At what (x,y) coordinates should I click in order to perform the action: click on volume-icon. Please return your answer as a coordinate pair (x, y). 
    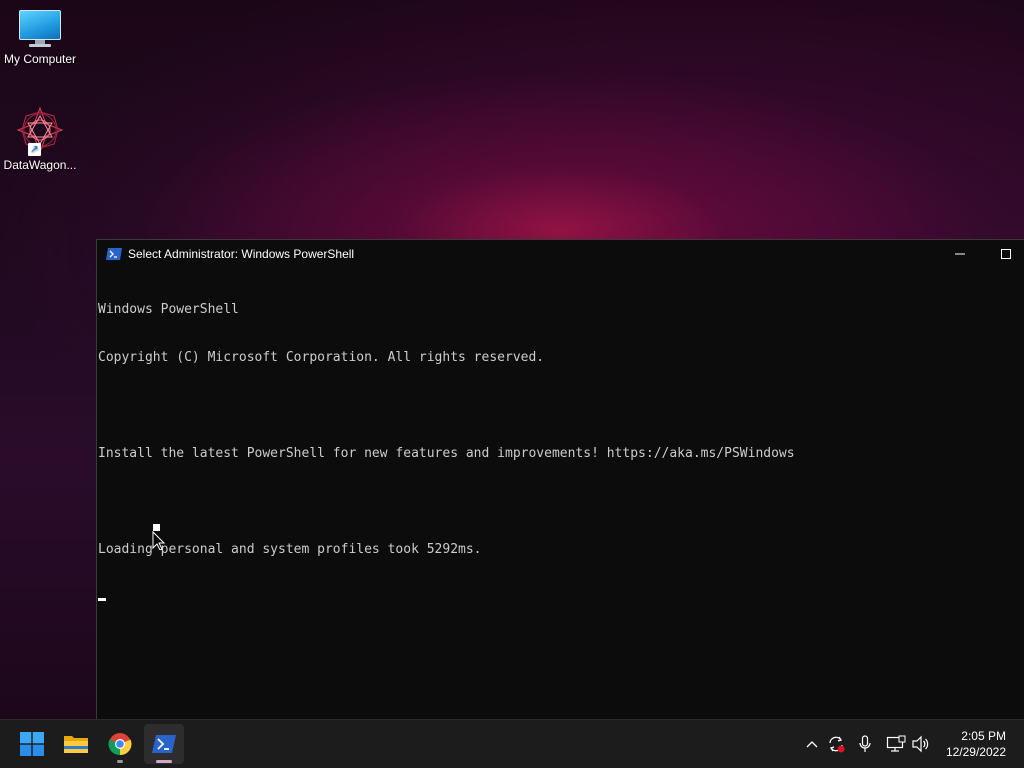
    Looking at the image, I should click on (920, 744).